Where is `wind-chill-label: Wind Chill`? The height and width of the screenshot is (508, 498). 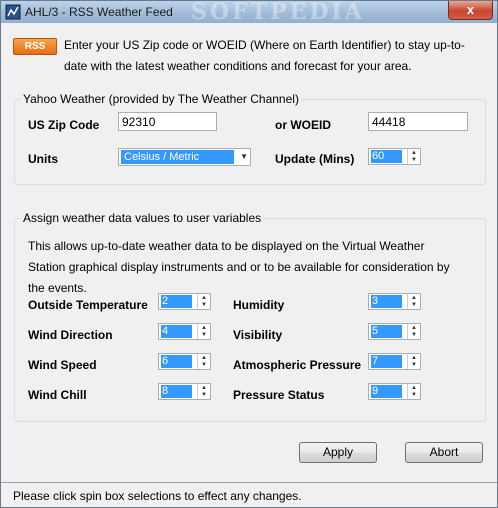 wind-chill-label: Wind Chill is located at coordinates (57, 395).